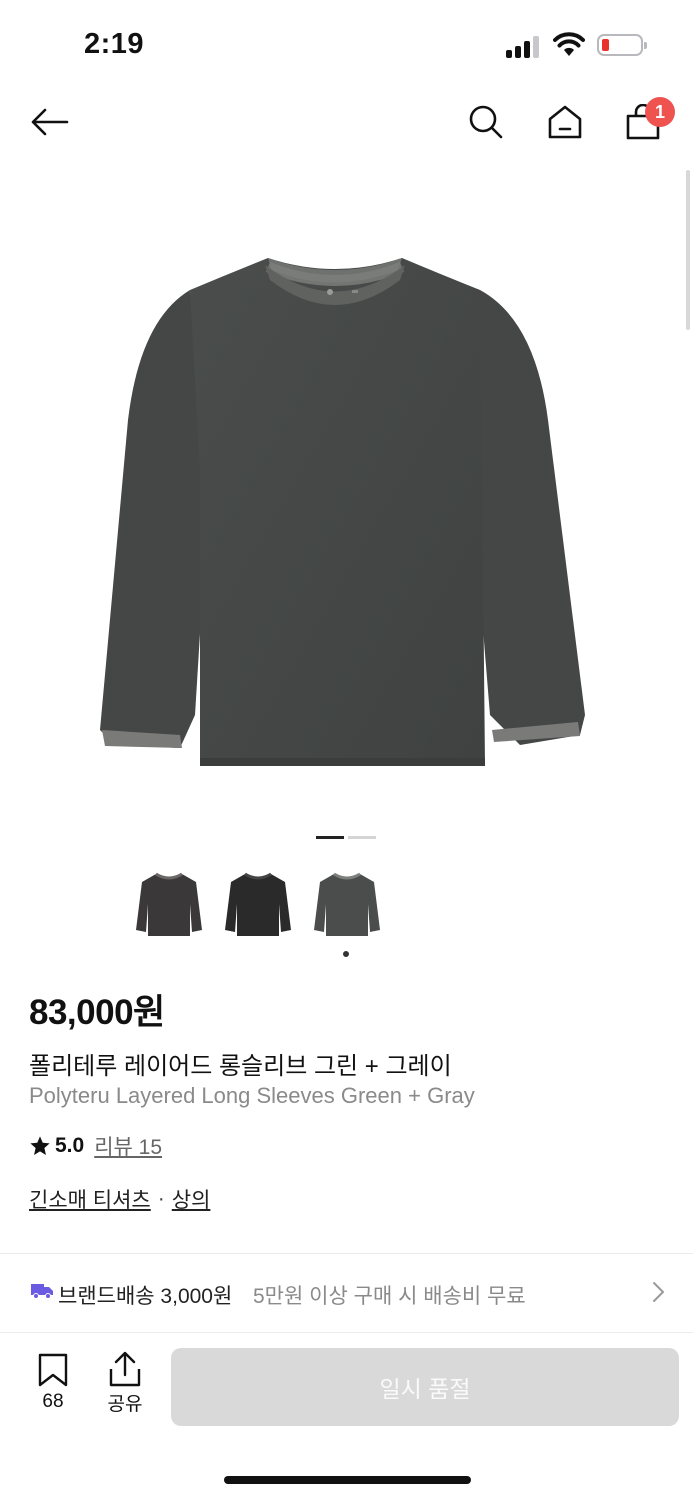 The height and width of the screenshot is (1500, 693). Describe the element at coordinates (240, 1066) in the screenshot. I see `product-name-korean: 폴리테루 레이어드 롱슬리브 그린 + 그레이` at that location.